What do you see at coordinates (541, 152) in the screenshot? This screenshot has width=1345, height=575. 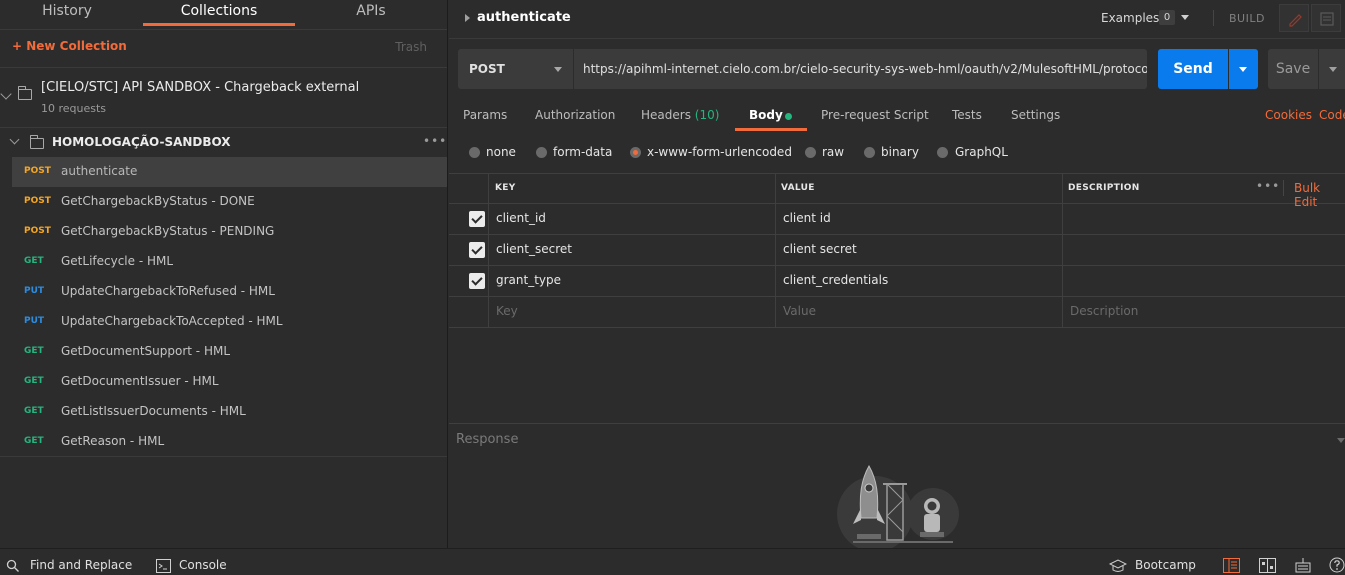 I see `radio-form-data` at bounding box center [541, 152].